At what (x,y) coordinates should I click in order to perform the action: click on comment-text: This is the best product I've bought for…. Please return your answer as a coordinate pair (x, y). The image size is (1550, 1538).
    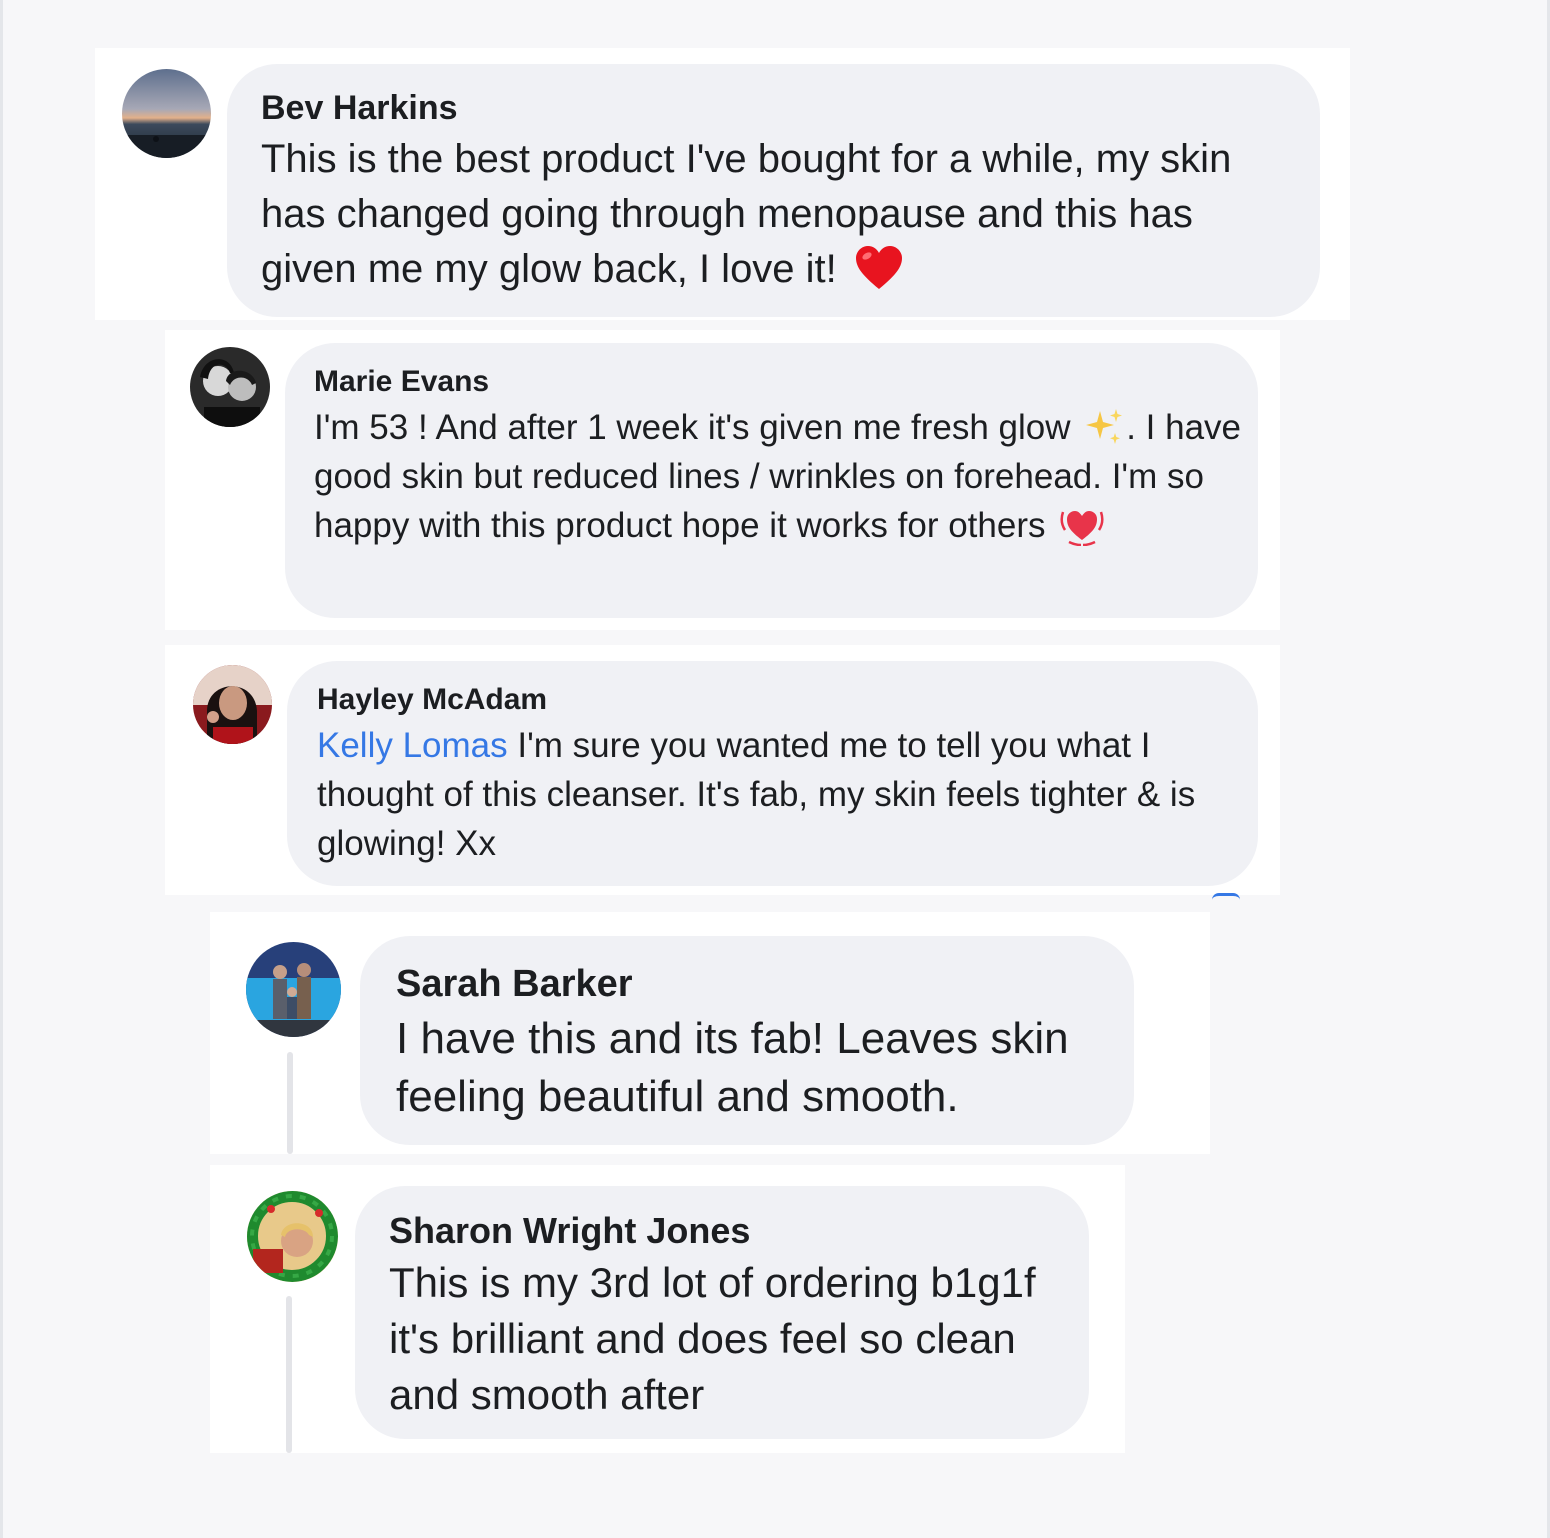
    Looking at the image, I should click on (776, 214).